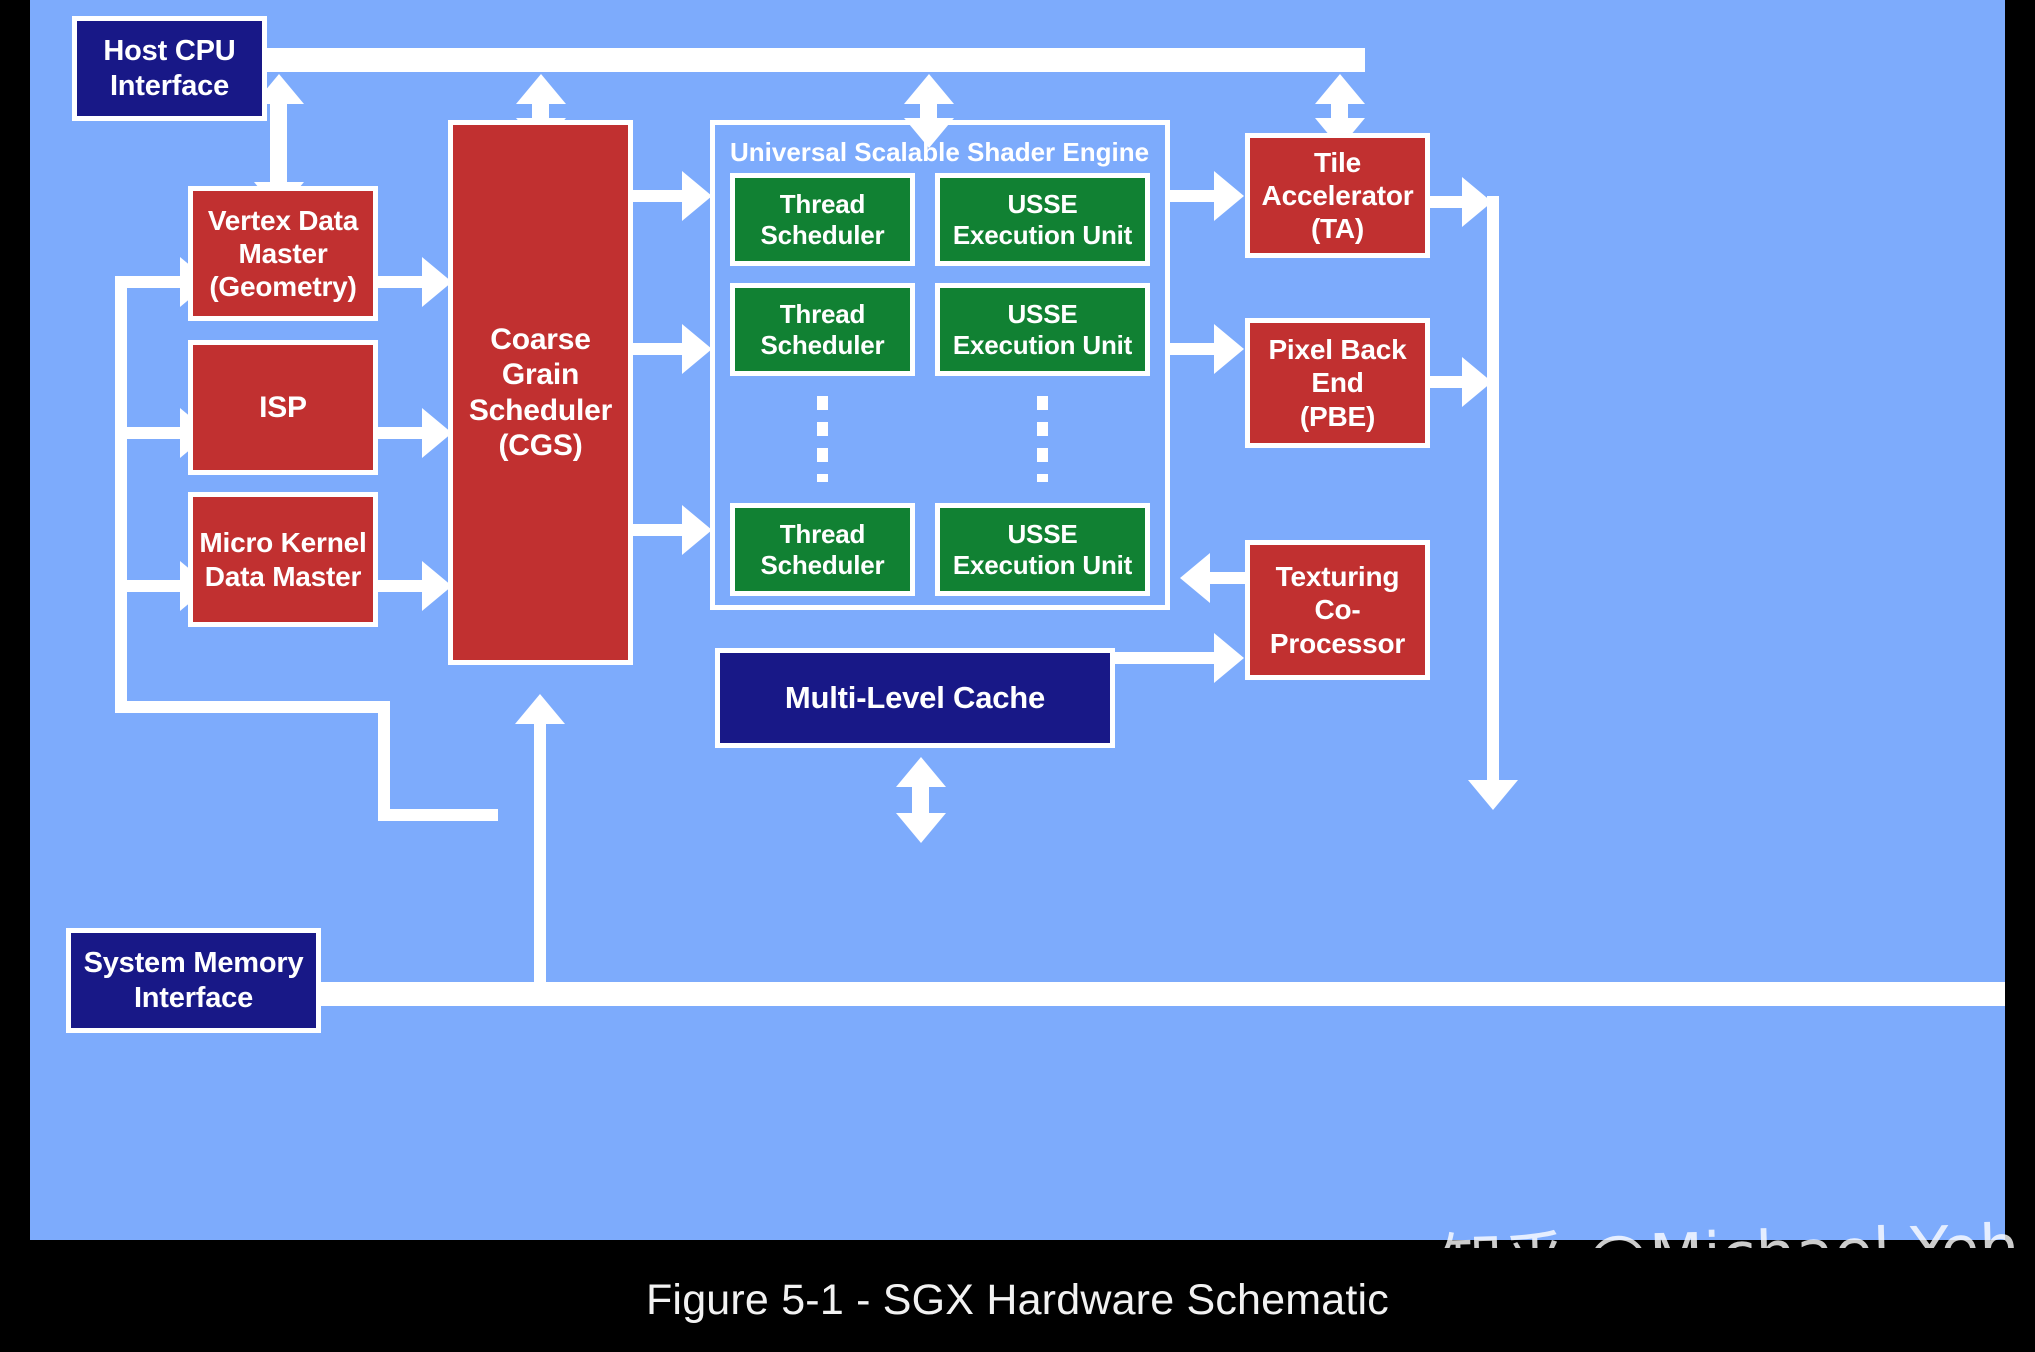 The height and width of the screenshot is (1352, 2035). I want to click on isp-block: ISP, so click(283, 407).